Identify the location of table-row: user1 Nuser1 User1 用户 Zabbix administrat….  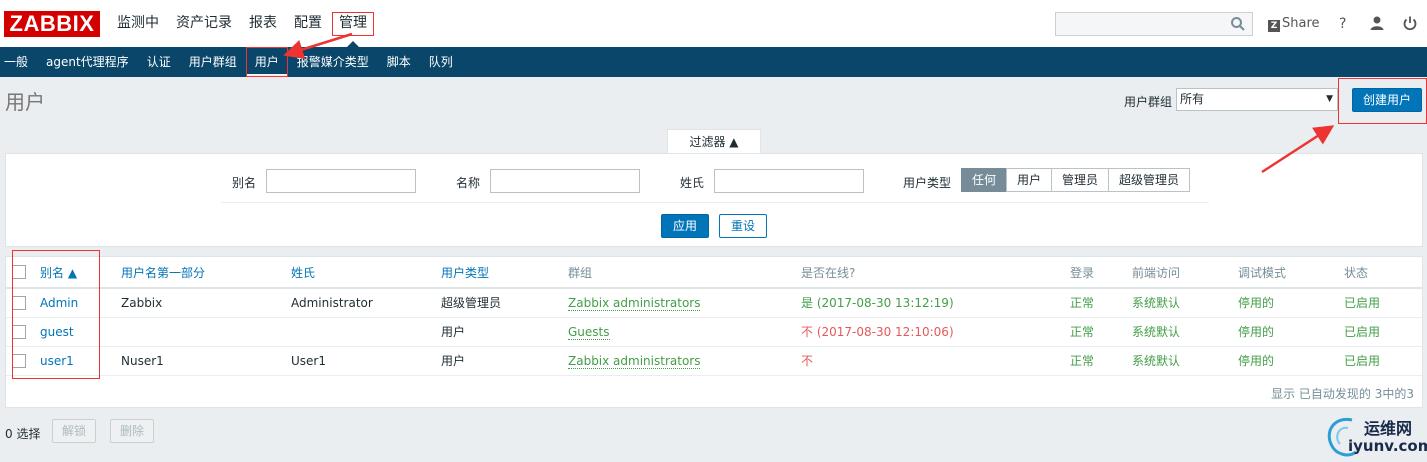
(714, 361).